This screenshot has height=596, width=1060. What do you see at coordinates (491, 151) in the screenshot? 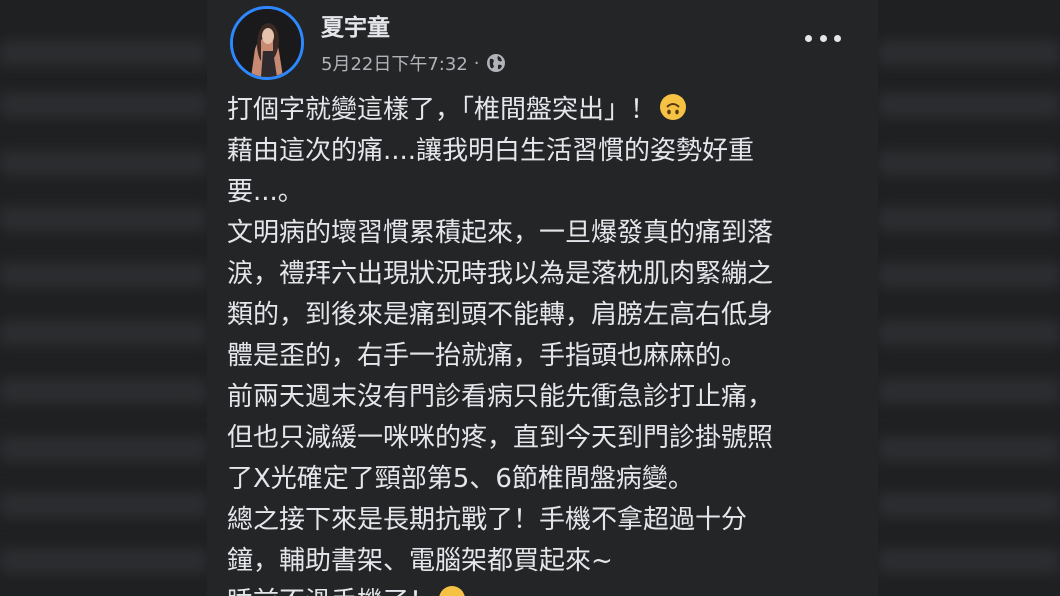
I see `post-line: 藉由這次的痛....讓我明白生活習慣的姿勢好重` at bounding box center [491, 151].